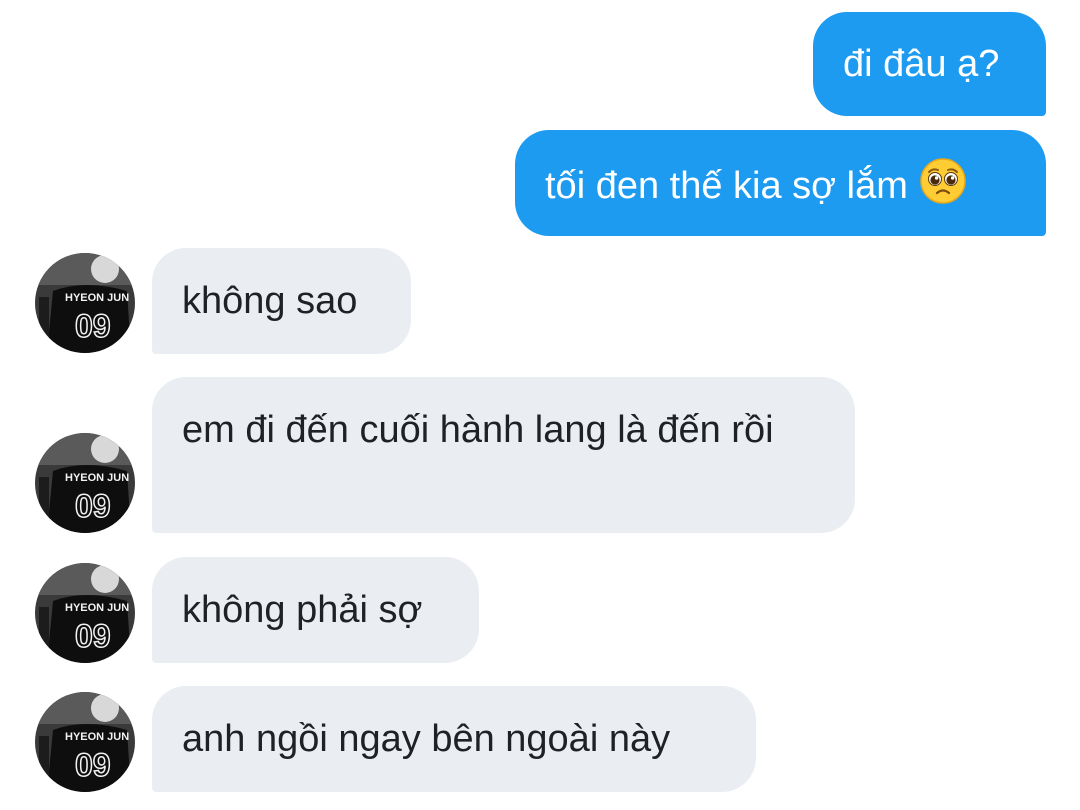 Image resolution: width=1080 pixels, height=810 pixels. Describe the element at coordinates (426, 739) in the screenshot. I see `message-text: anh ngồi ngay bên ngoài này` at that location.